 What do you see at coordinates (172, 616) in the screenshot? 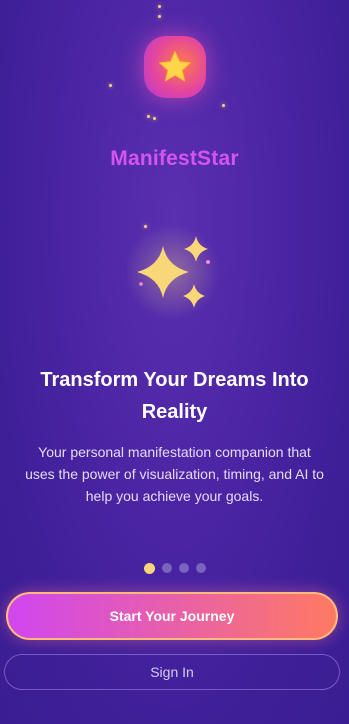
I see `start-journey-button: Start Your Journey` at bounding box center [172, 616].